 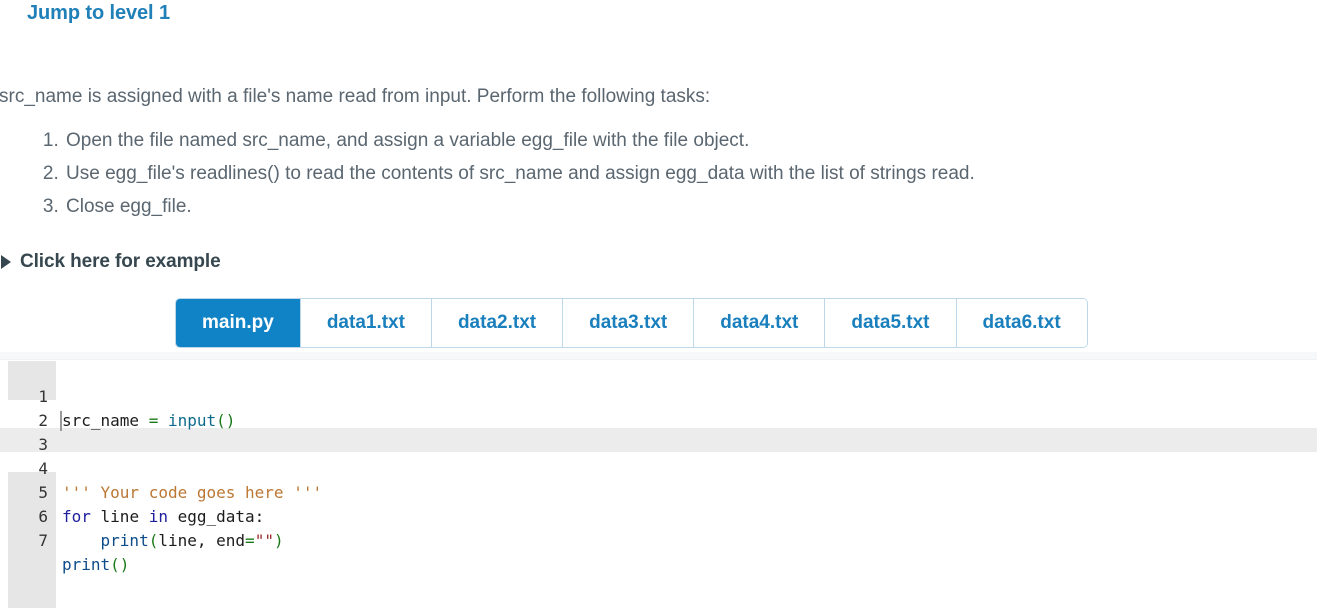 I want to click on tab-data4-txt: data4.txt, so click(x=760, y=323).